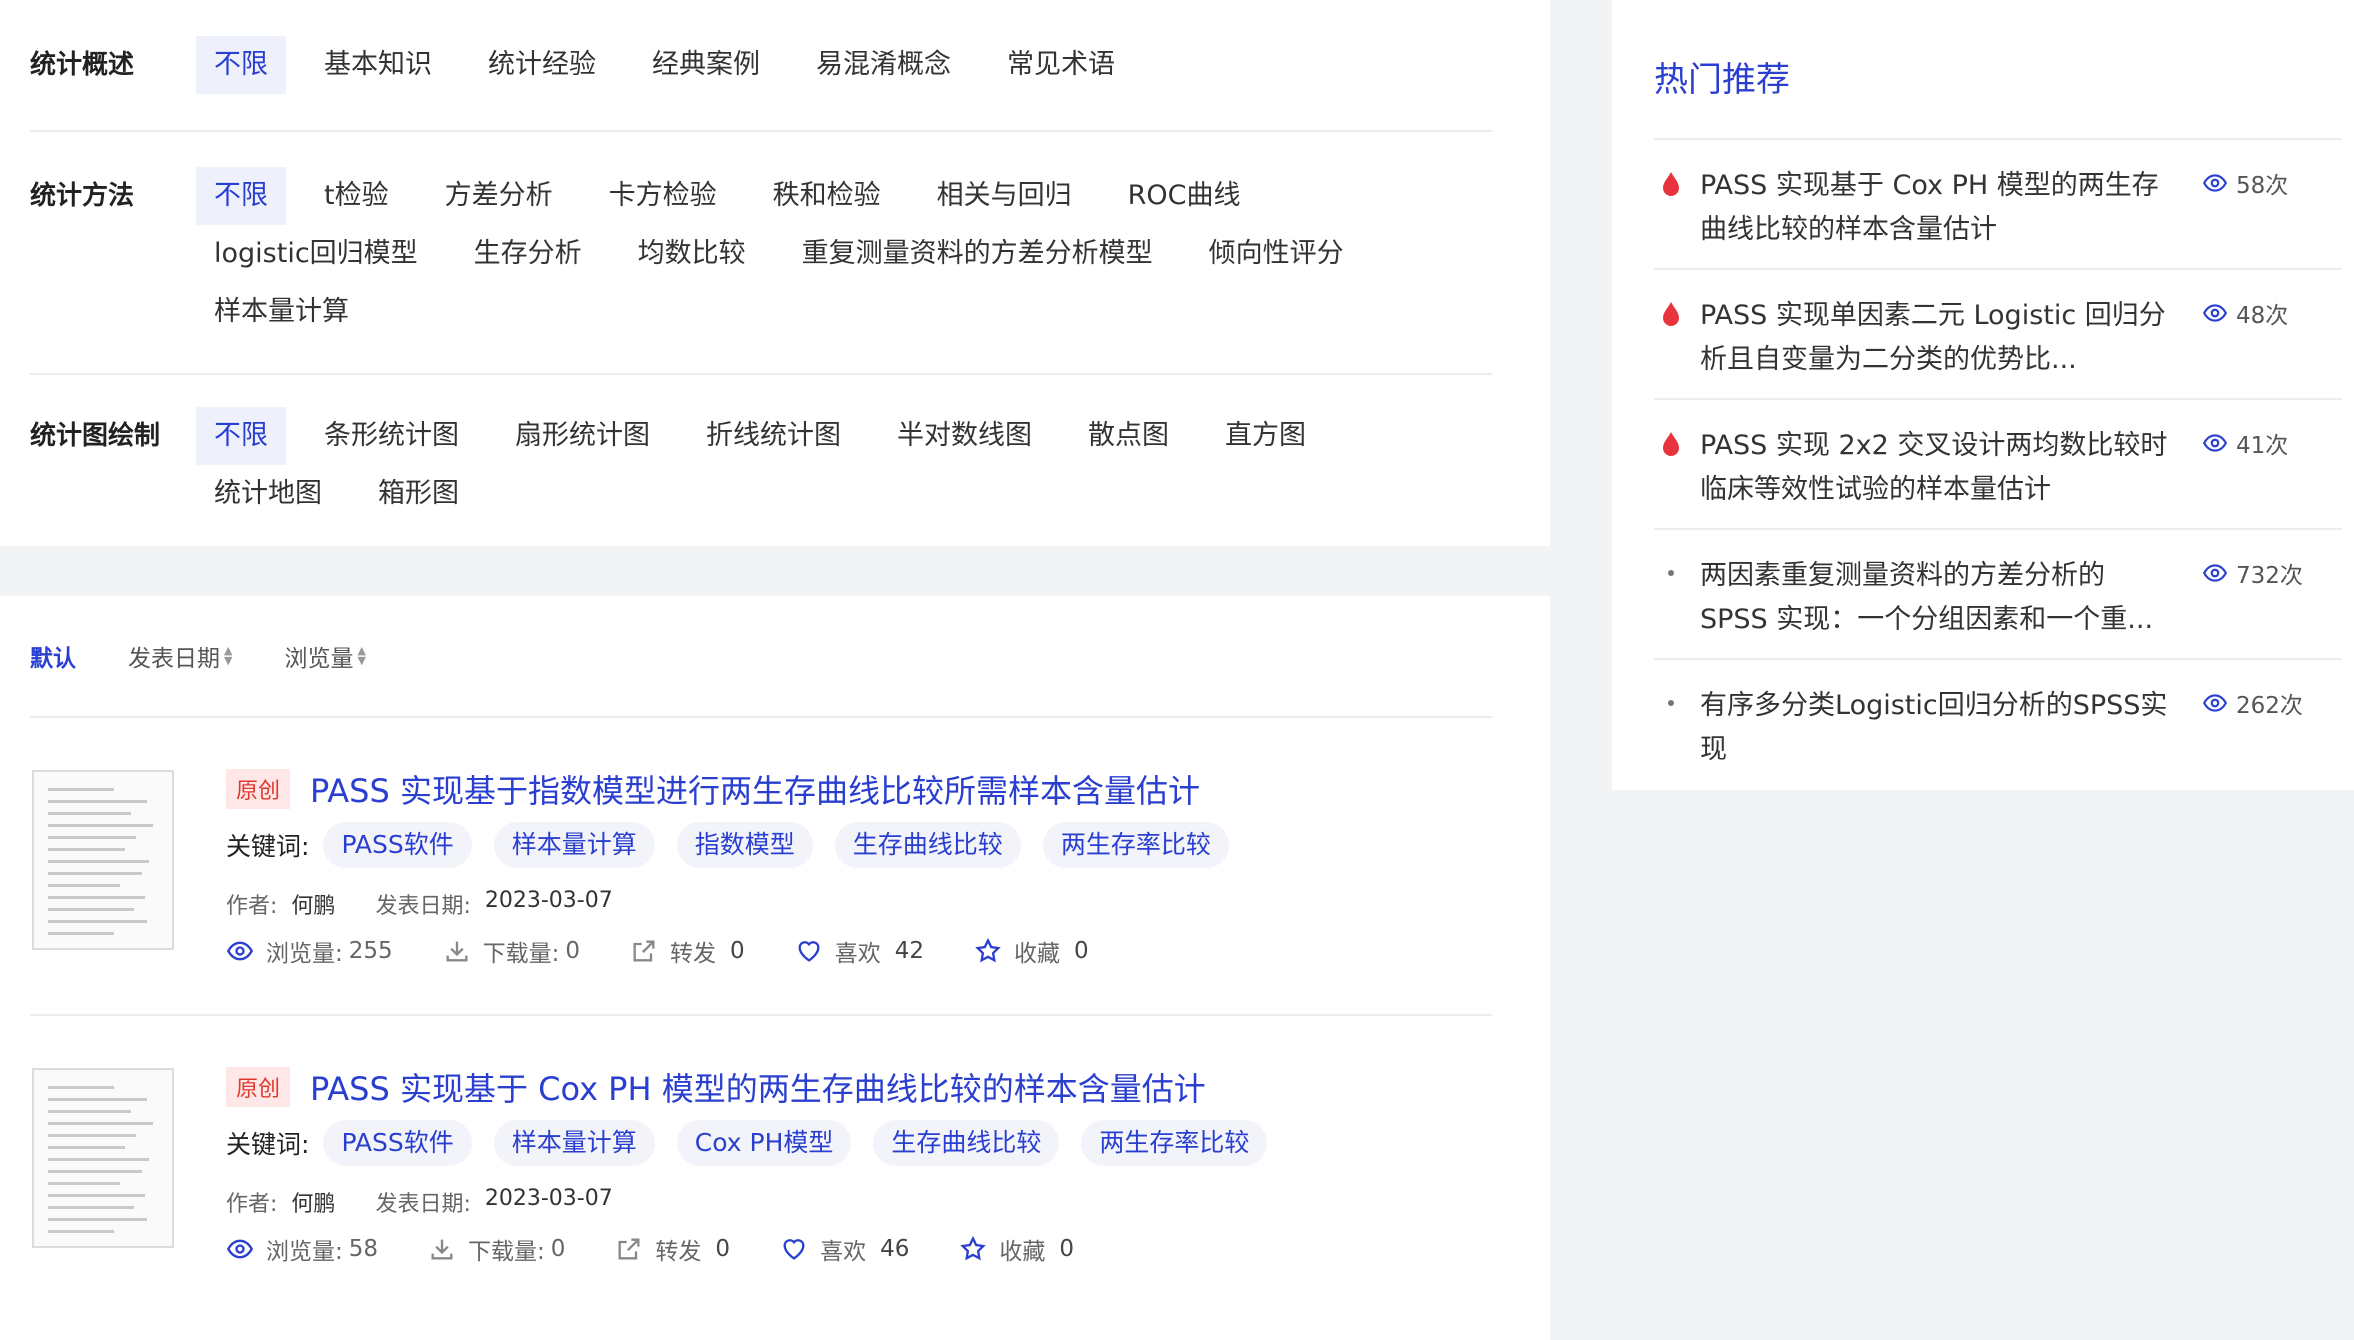 This screenshot has height=1340, width=2354. I want to click on filter-option: ROC曲线, so click(1184, 196).